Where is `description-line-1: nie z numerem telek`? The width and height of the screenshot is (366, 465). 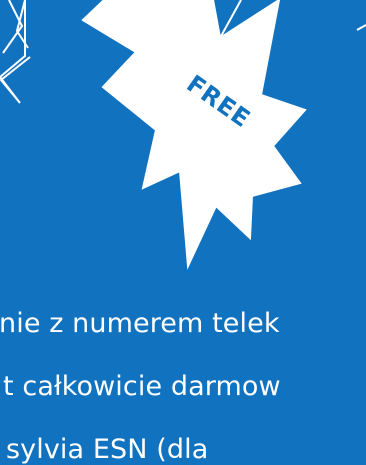 description-line-1: nie z numerem telek is located at coordinates (140, 323).